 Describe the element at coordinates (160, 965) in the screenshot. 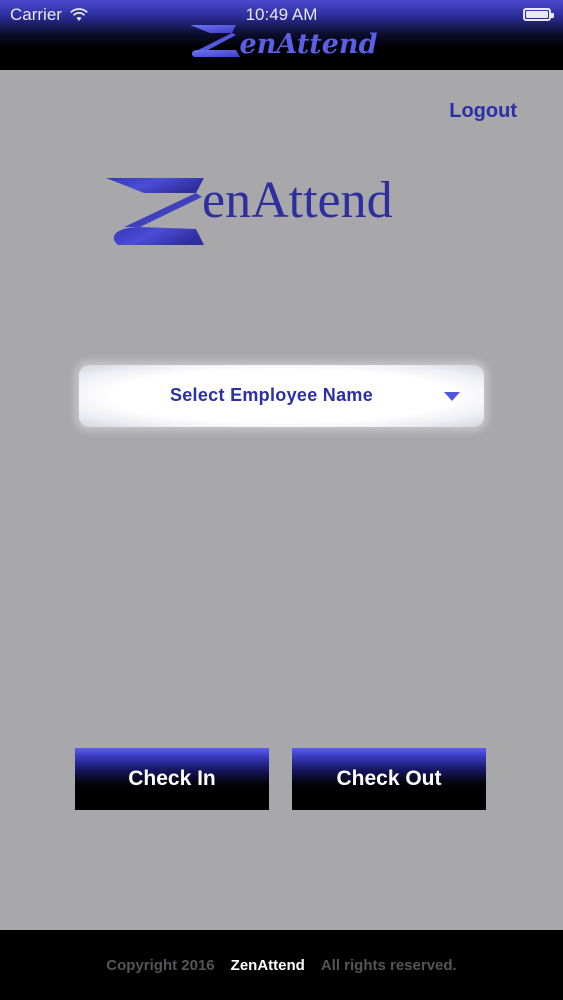

I see `footer-copyright: Copyright 2016` at that location.